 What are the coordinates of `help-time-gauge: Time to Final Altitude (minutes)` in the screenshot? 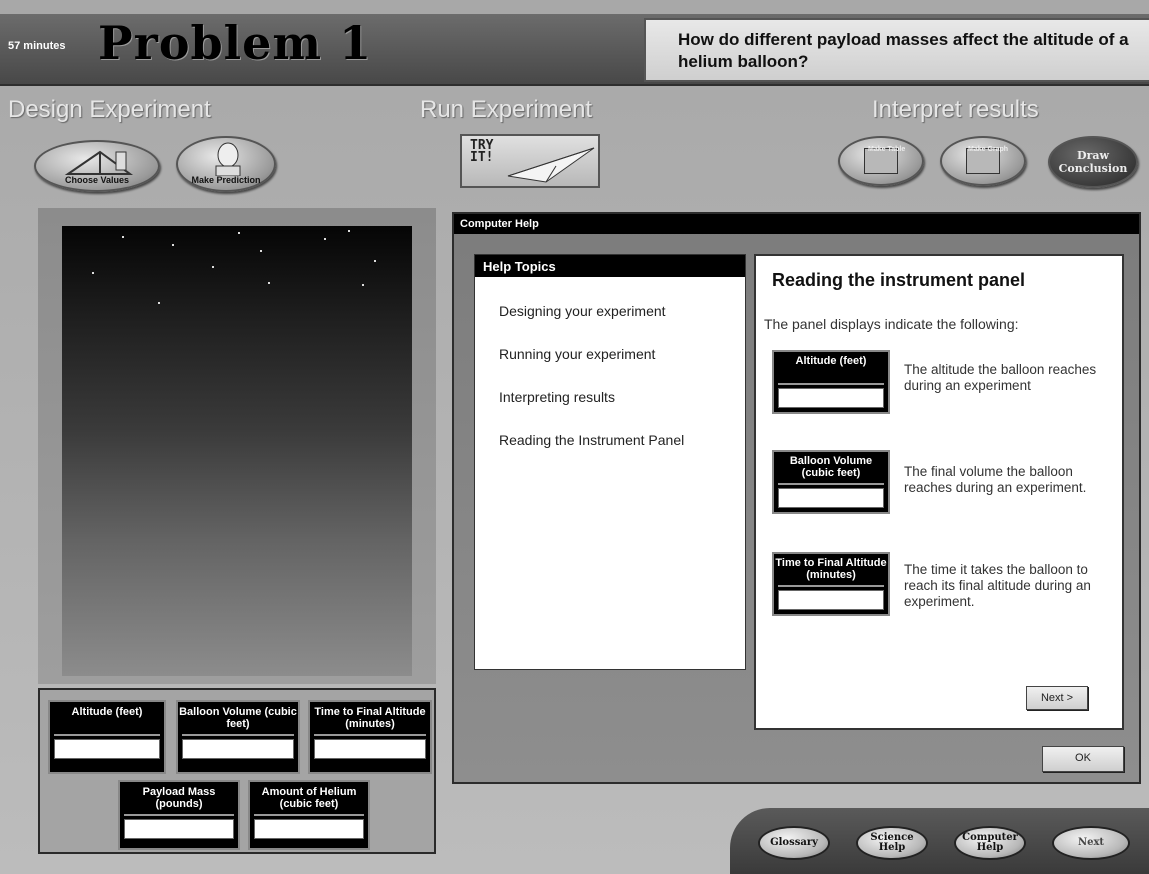 It's located at (831, 584).